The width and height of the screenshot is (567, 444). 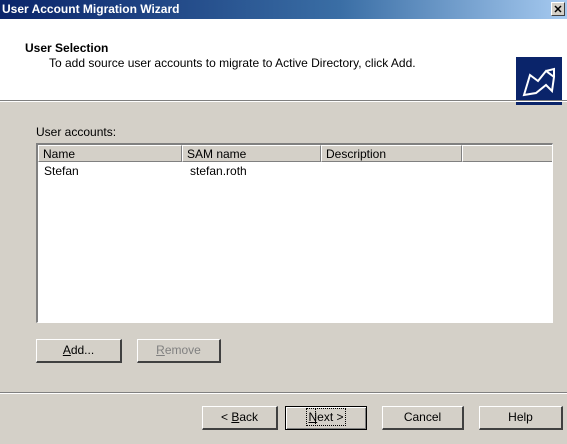 What do you see at coordinates (240, 418) in the screenshot?
I see `back-button: < Back` at bounding box center [240, 418].